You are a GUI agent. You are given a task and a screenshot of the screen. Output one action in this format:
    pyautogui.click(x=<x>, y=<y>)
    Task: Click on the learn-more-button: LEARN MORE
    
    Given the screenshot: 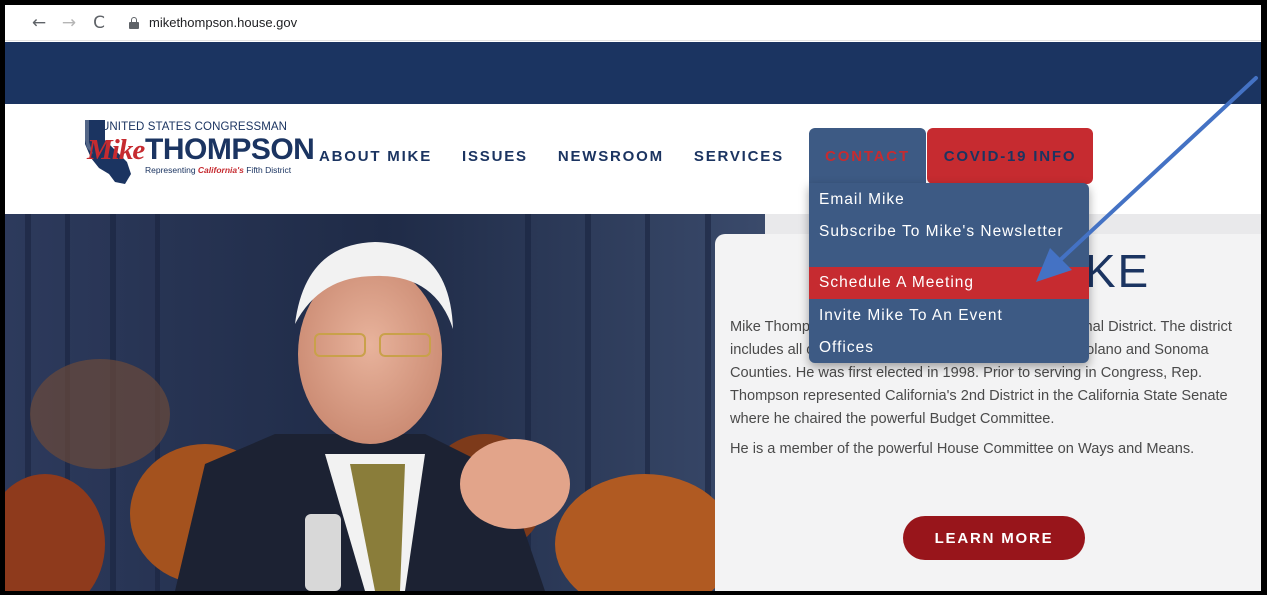 What is the action you would take?
    pyautogui.click(x=994, y=538)
    